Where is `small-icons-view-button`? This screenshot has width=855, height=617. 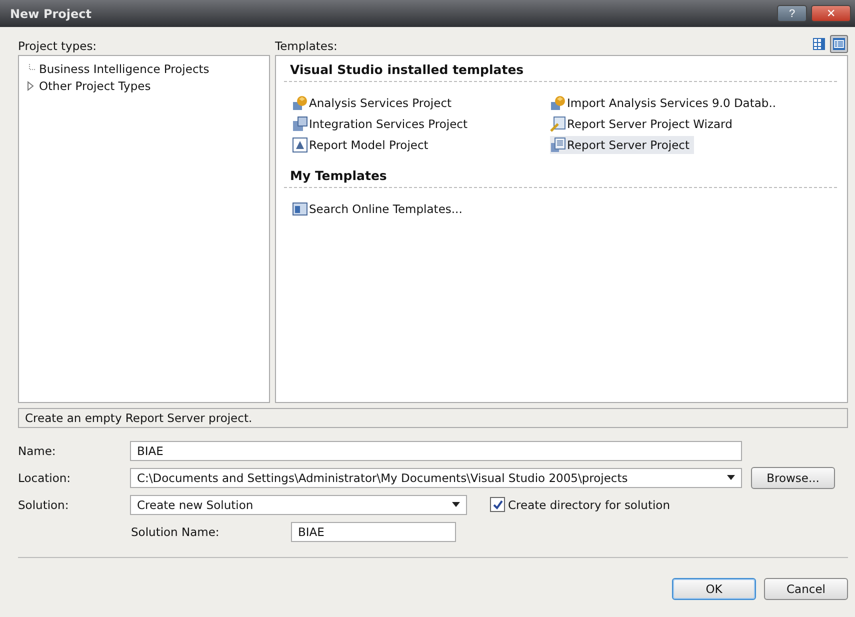
small-icons-view-button is located at coordinates (839, 44).